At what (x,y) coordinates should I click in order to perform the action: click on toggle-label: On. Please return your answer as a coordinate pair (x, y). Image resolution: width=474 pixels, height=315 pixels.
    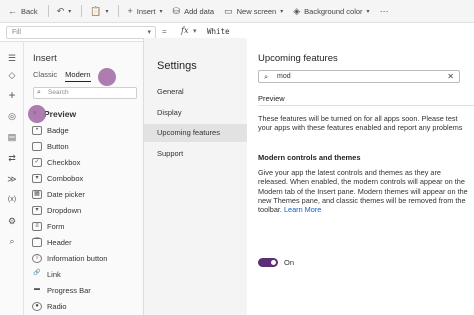
    Looking at the image, I should click on (289, 262).